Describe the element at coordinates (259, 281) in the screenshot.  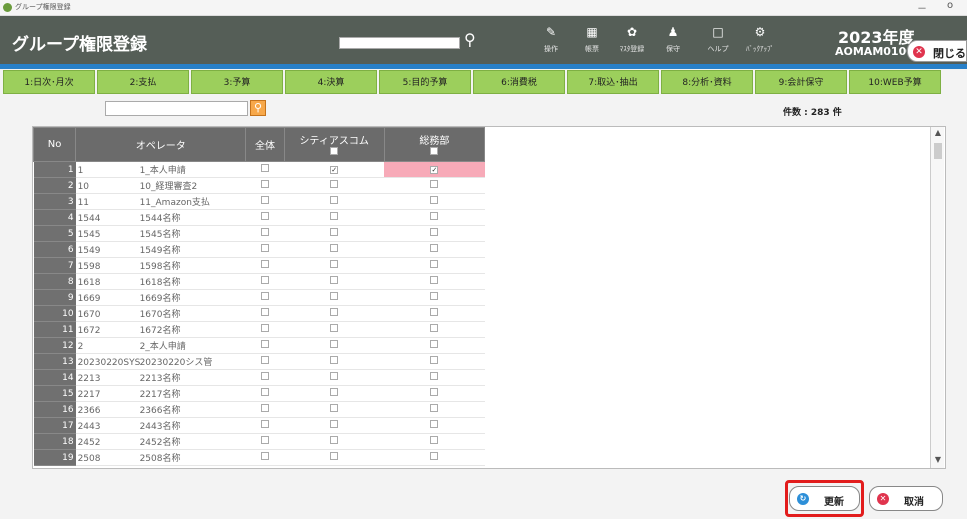
I see `table-row: 8 1618 1618名称` at that location.